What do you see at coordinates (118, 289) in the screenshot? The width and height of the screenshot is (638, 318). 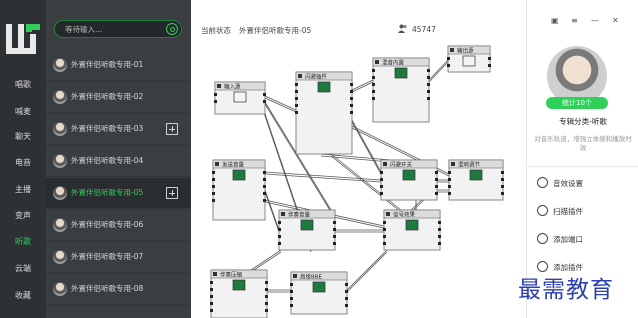 I see `preset-item: 外置伴侣听歌专用-08` at bounding box center [118, 289].